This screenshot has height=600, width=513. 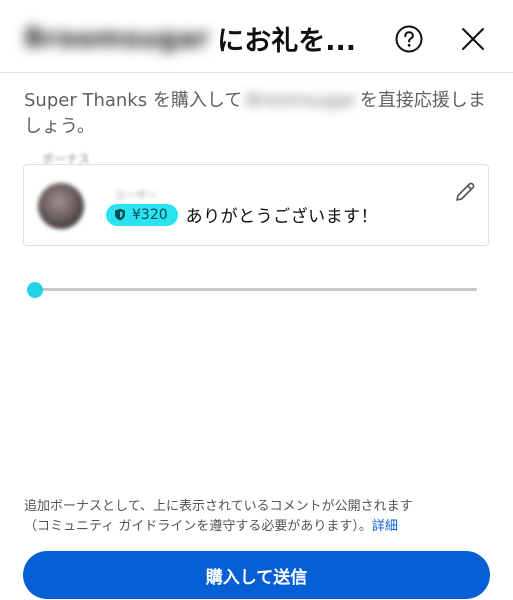 I want to click on slider-track, so click(x=252, y=289).